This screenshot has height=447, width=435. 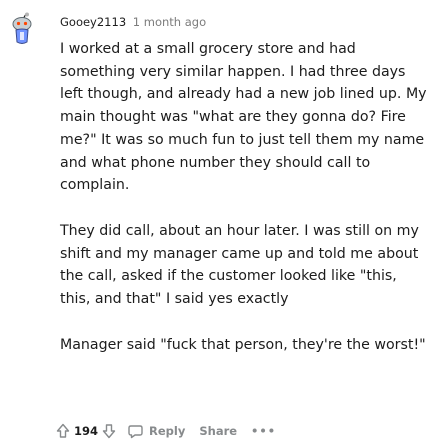 What do you see at coordinates (93, 22) in the screenshot?
I see `comment-username: Gooey2113` at bounding box center [93, 22].